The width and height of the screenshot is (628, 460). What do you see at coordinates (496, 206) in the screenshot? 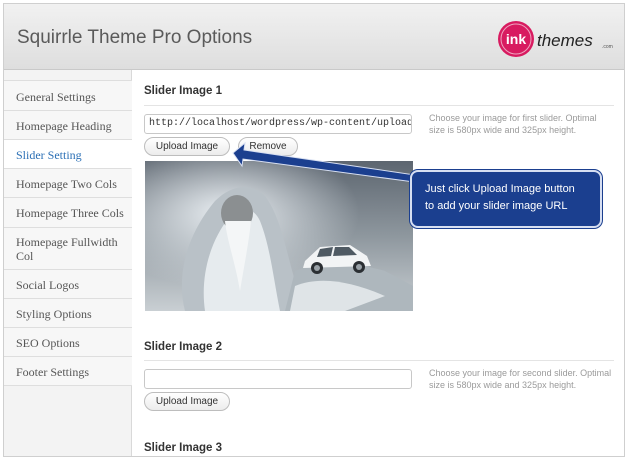
I see `callout-line-2: to add your slider image URL` at bounding box center [496, 206].